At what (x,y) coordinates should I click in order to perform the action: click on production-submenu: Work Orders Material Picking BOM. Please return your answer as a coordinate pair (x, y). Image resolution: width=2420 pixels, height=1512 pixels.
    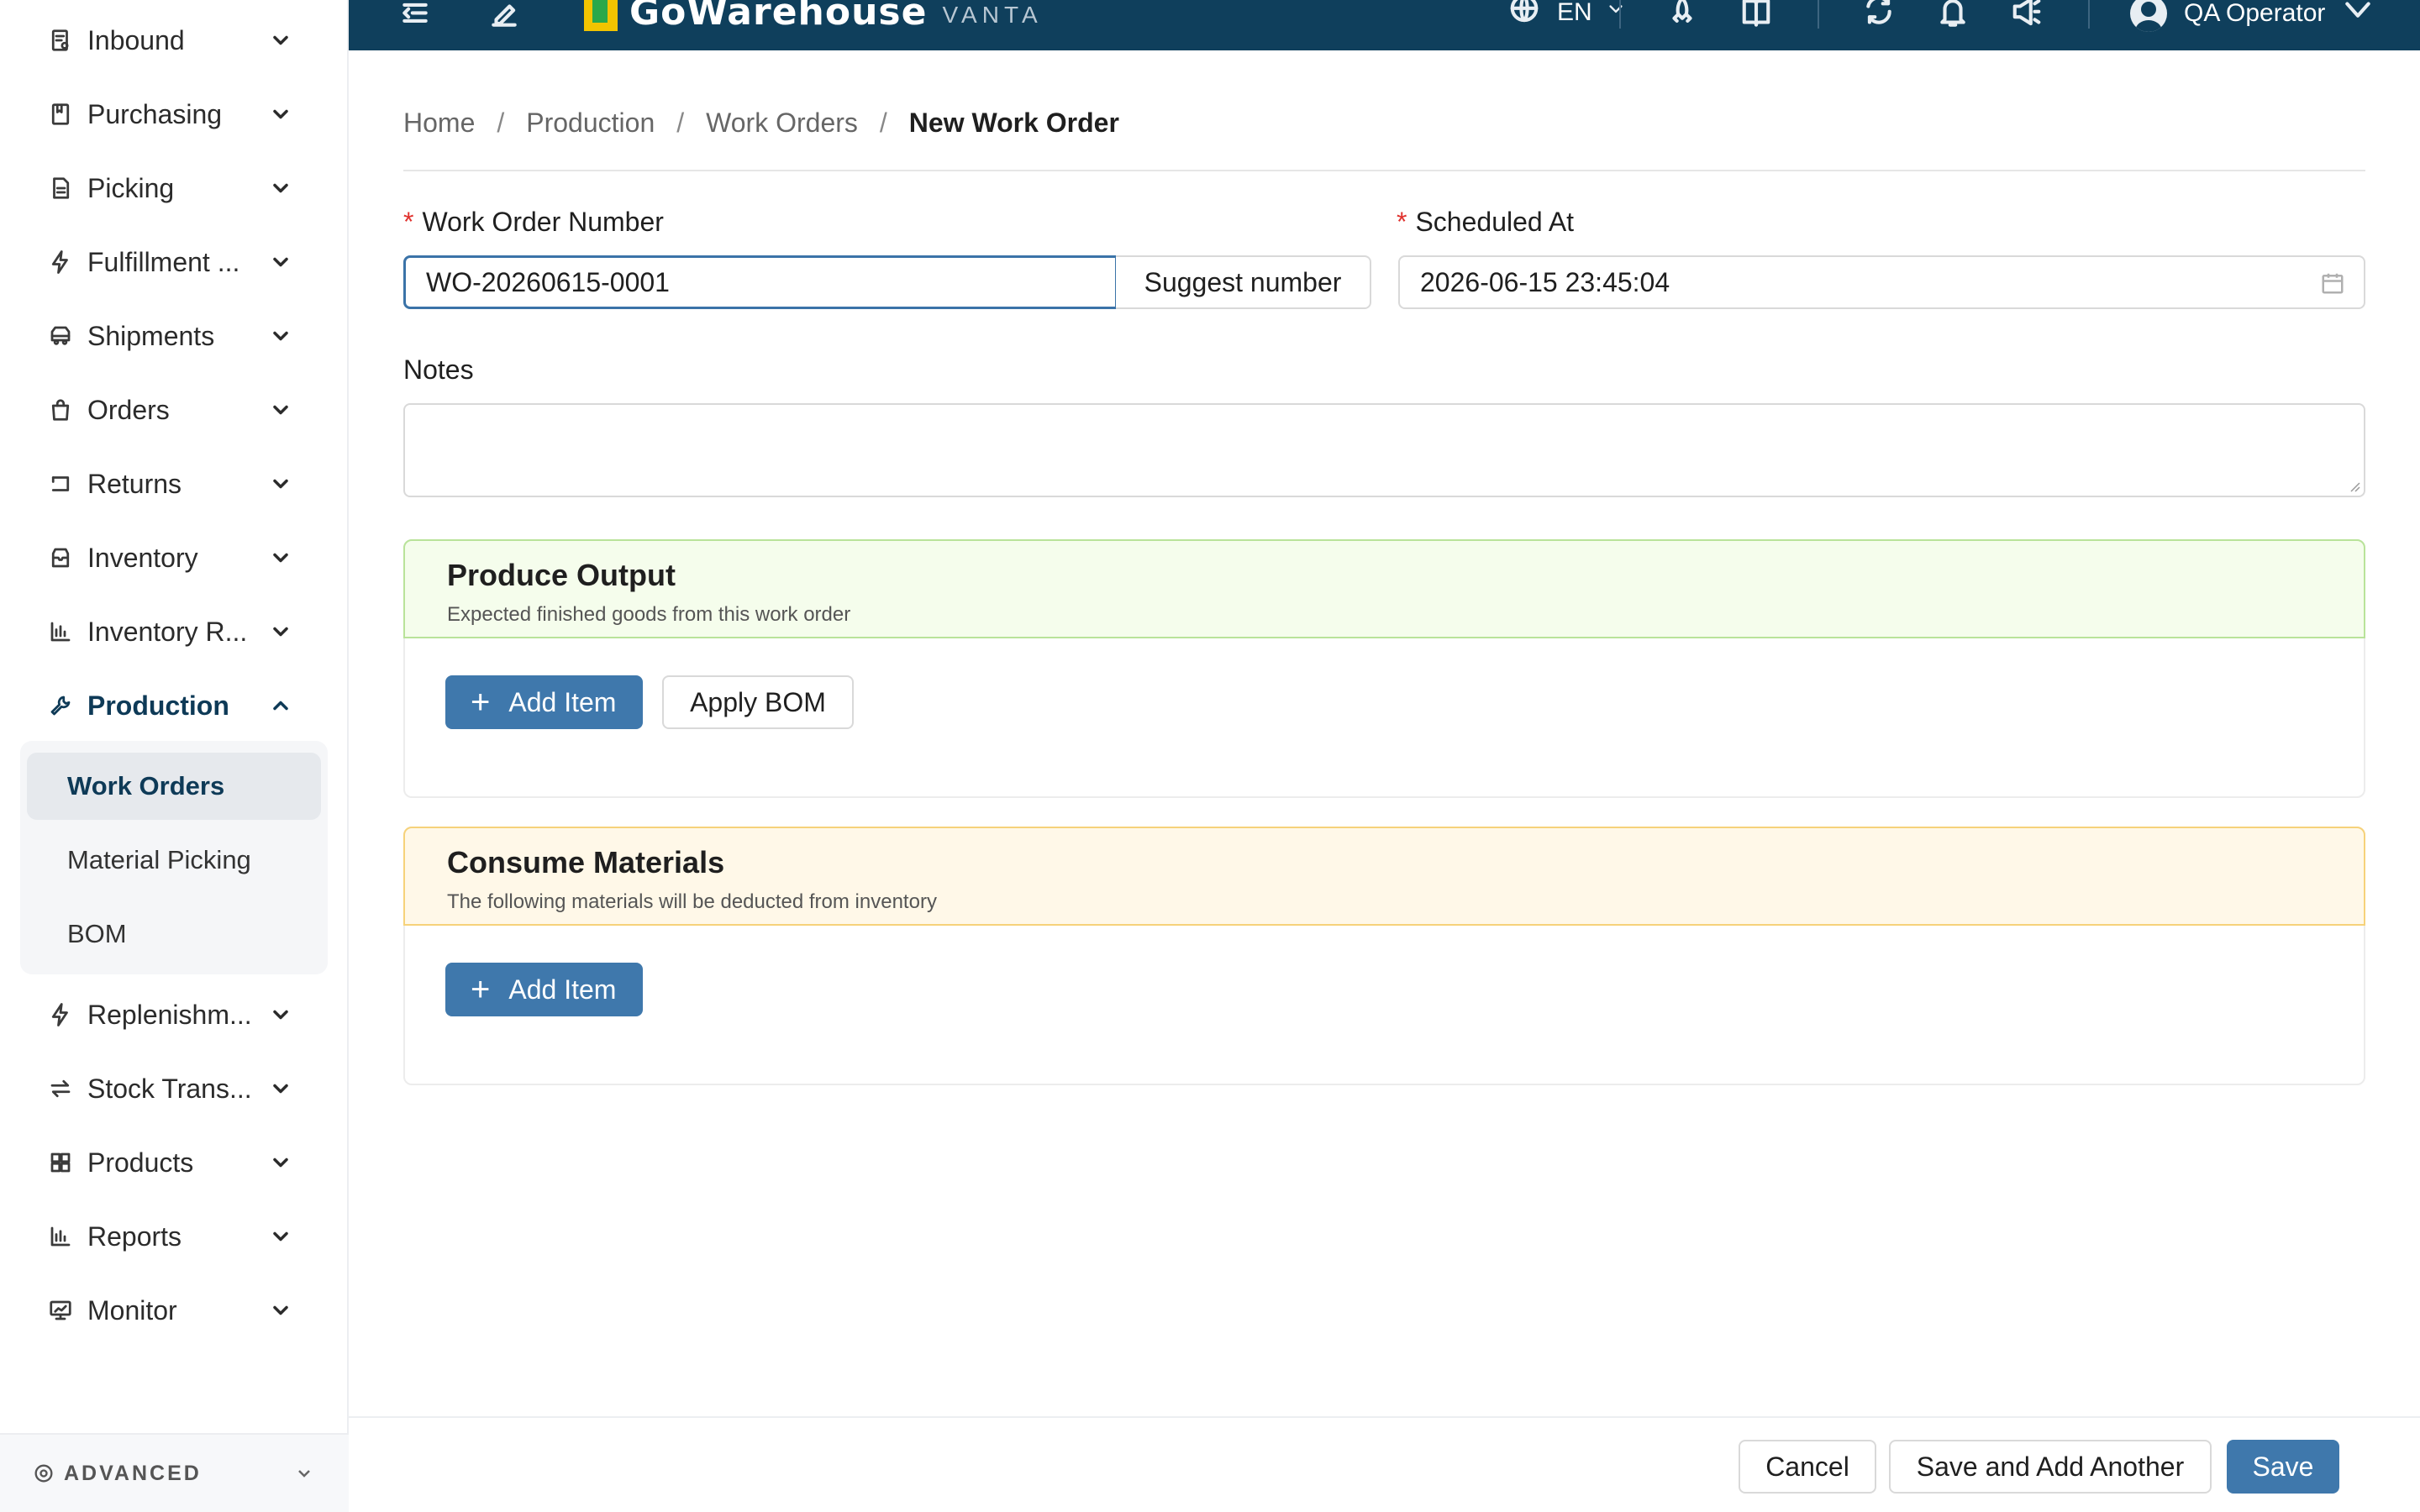
    Looking at the image, I should click on (174, 857).